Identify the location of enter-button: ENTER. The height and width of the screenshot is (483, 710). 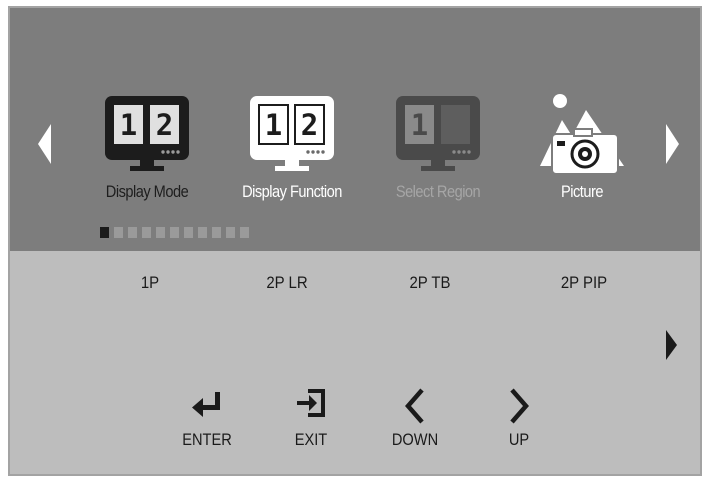
(207, 421).